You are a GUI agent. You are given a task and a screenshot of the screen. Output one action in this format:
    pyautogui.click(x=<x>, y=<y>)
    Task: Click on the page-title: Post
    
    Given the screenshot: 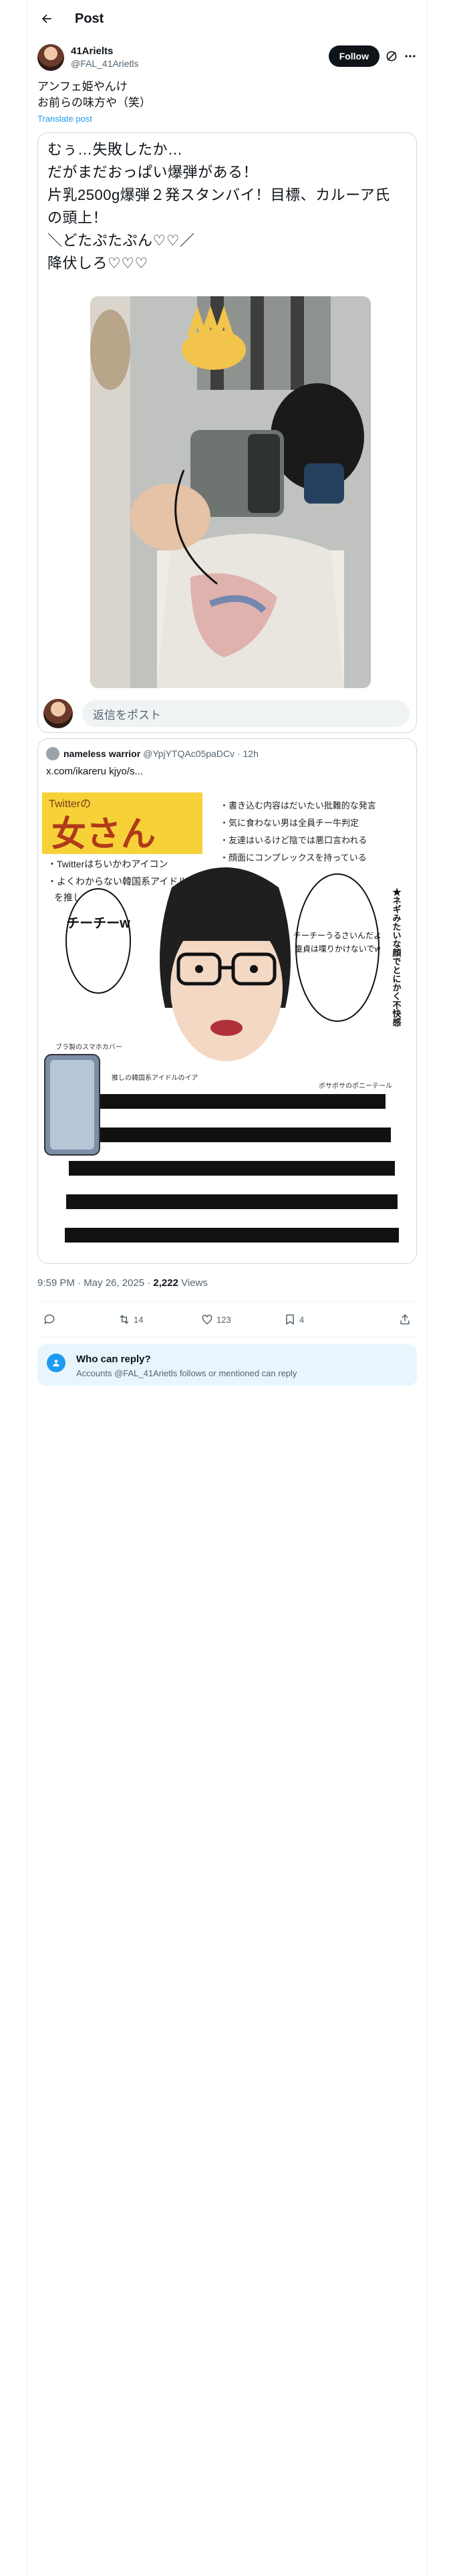 What is the action you would take?
    pyautogui.click(x=89, y=18)
    